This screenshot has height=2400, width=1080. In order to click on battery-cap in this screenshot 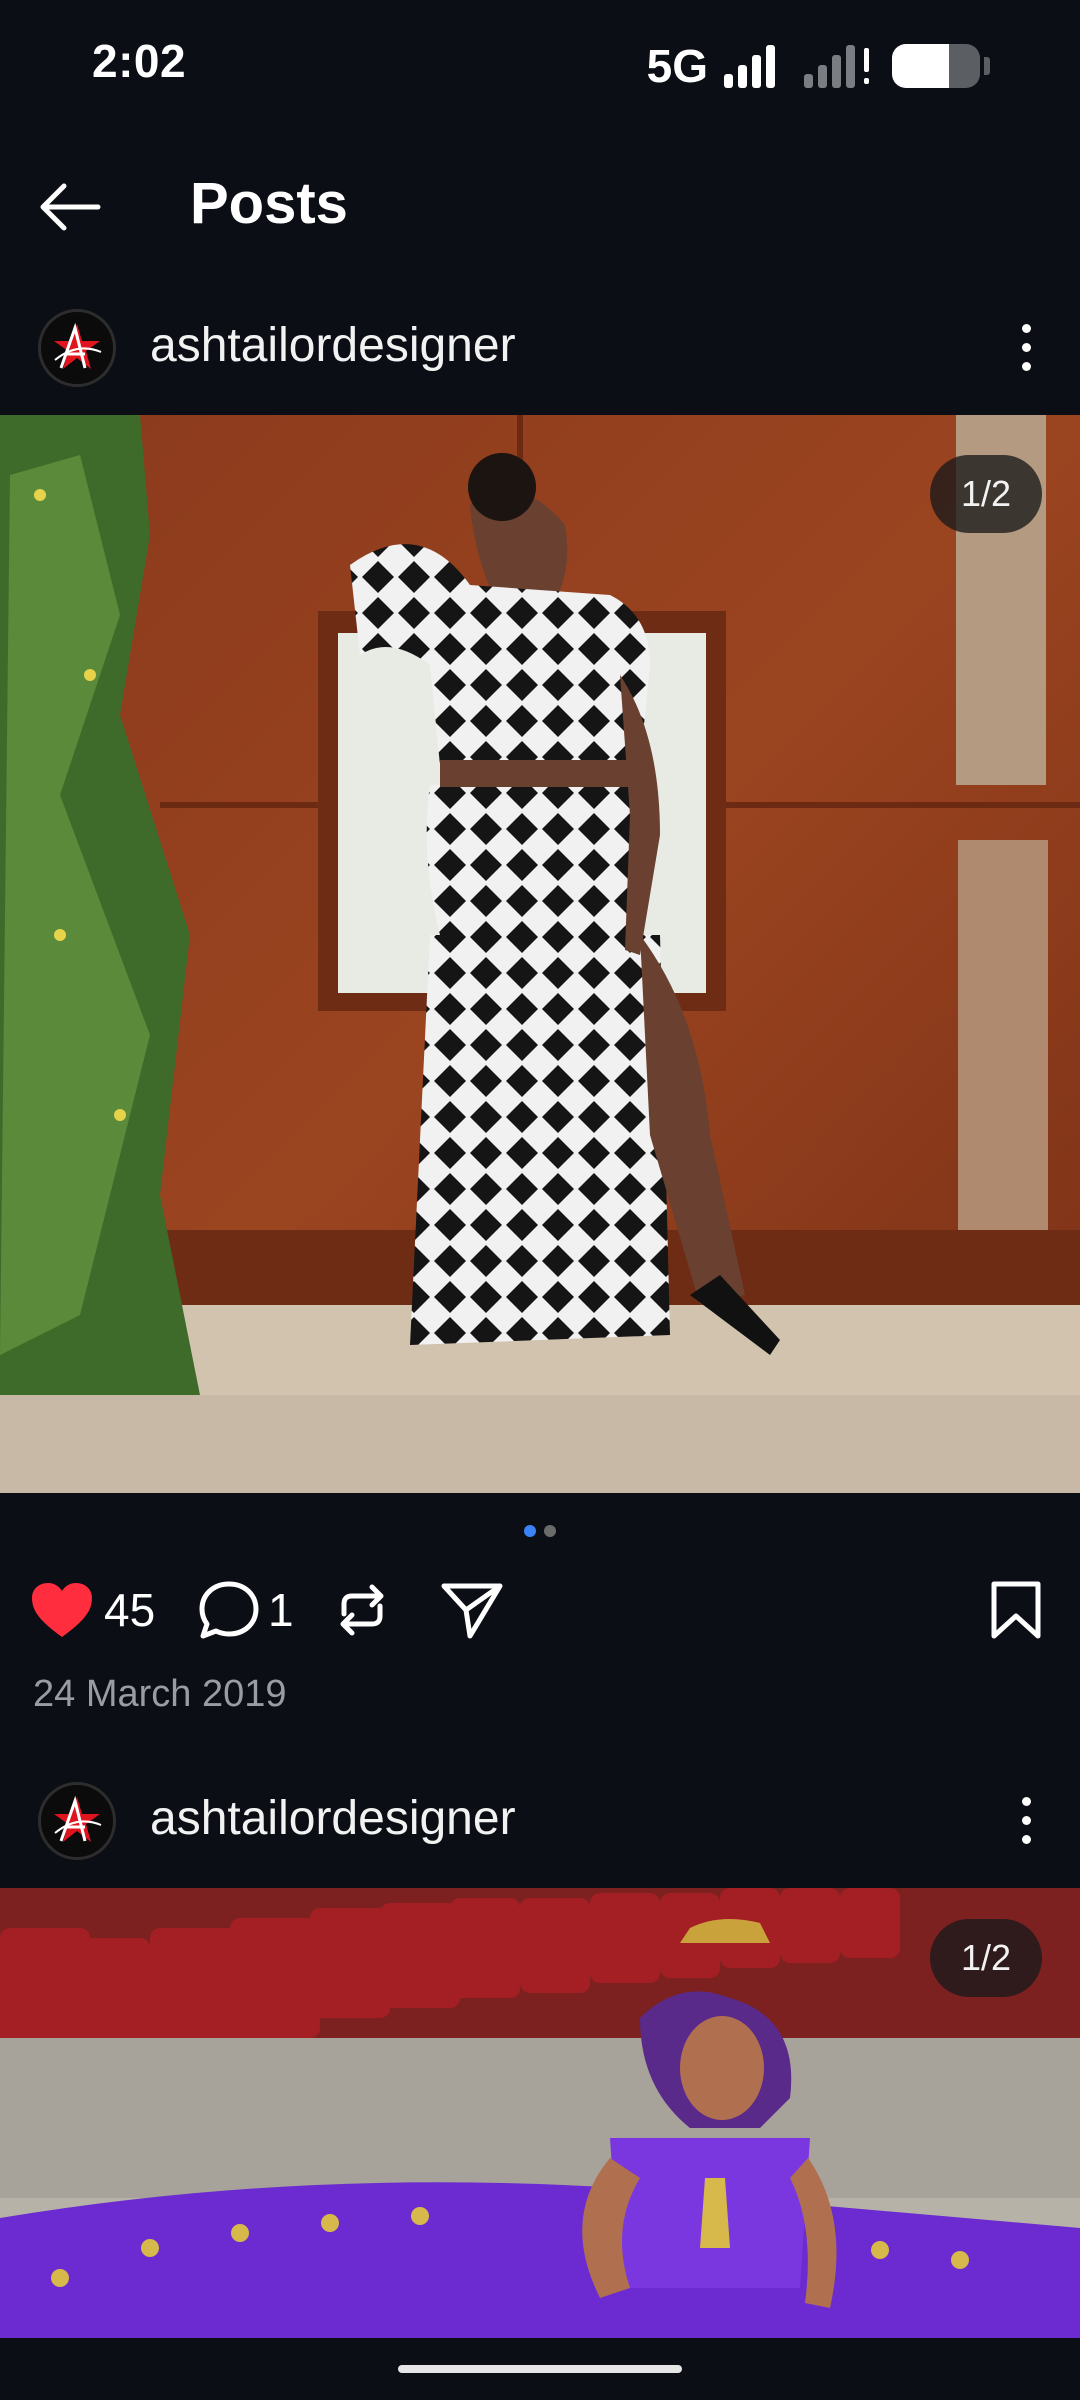, I will do `click(987, 66)`.